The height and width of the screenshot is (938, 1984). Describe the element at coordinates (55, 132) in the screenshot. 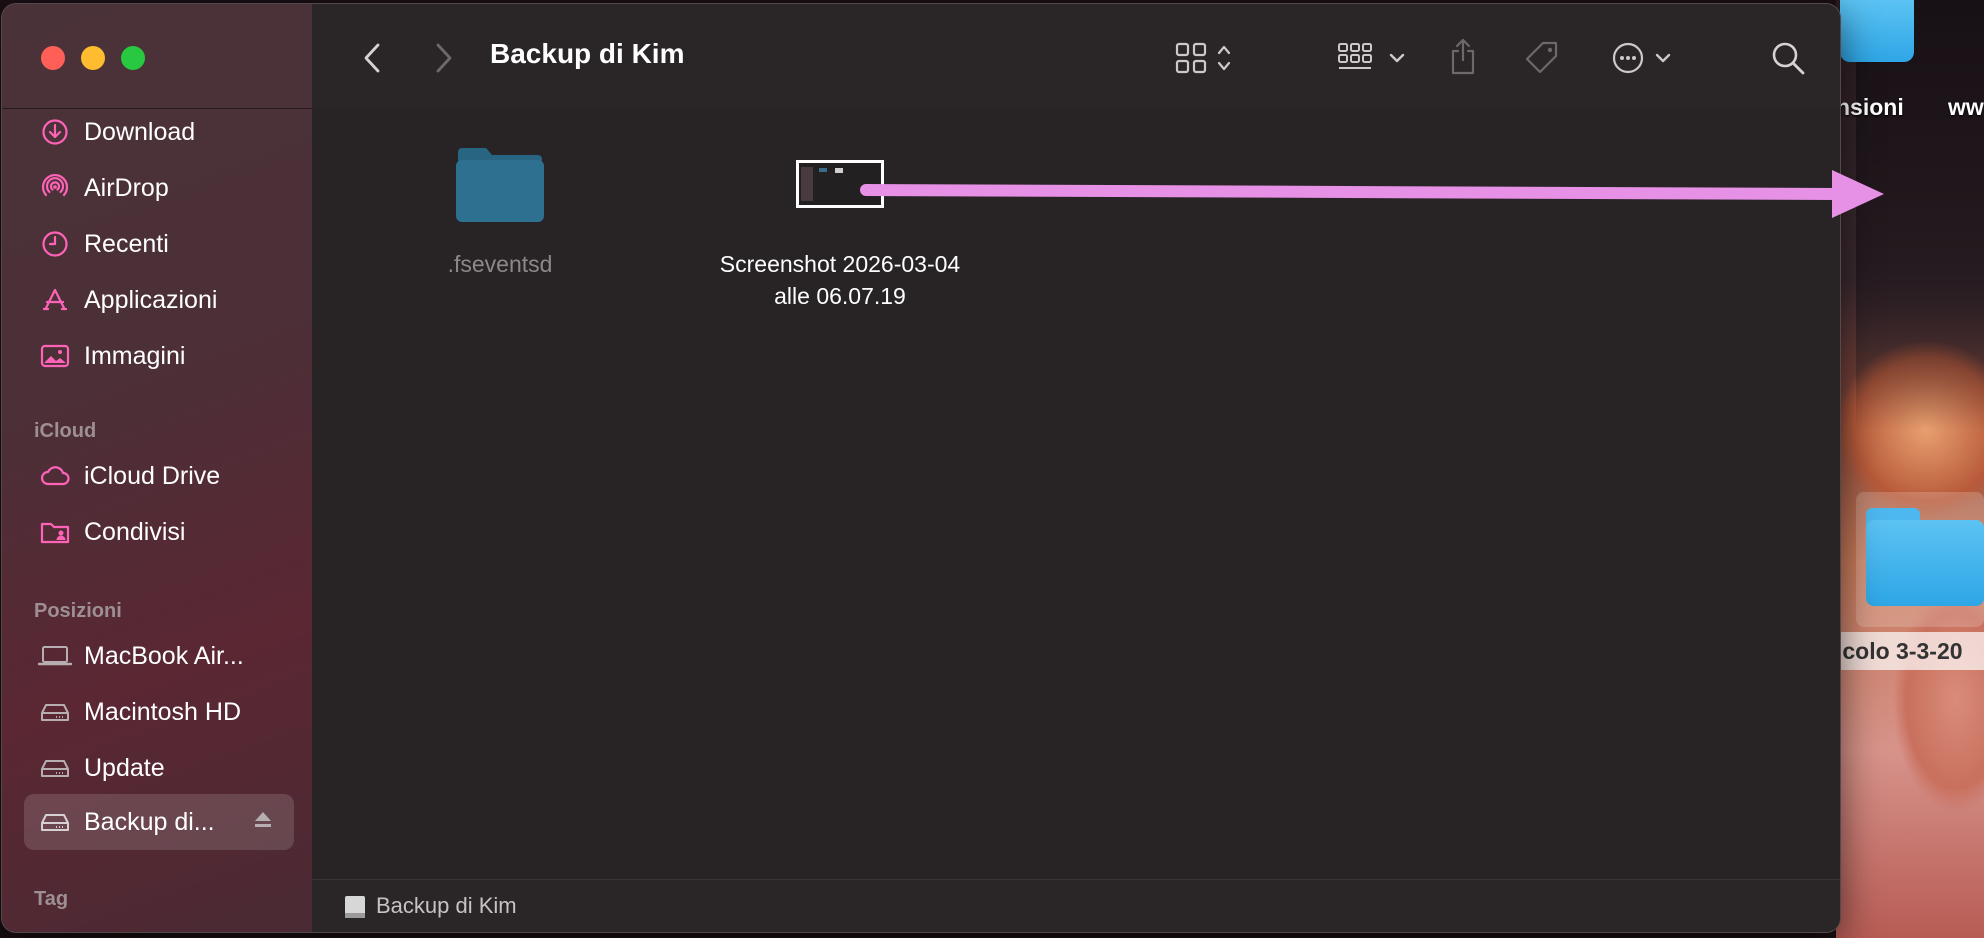

I see `download-icon` at that location.